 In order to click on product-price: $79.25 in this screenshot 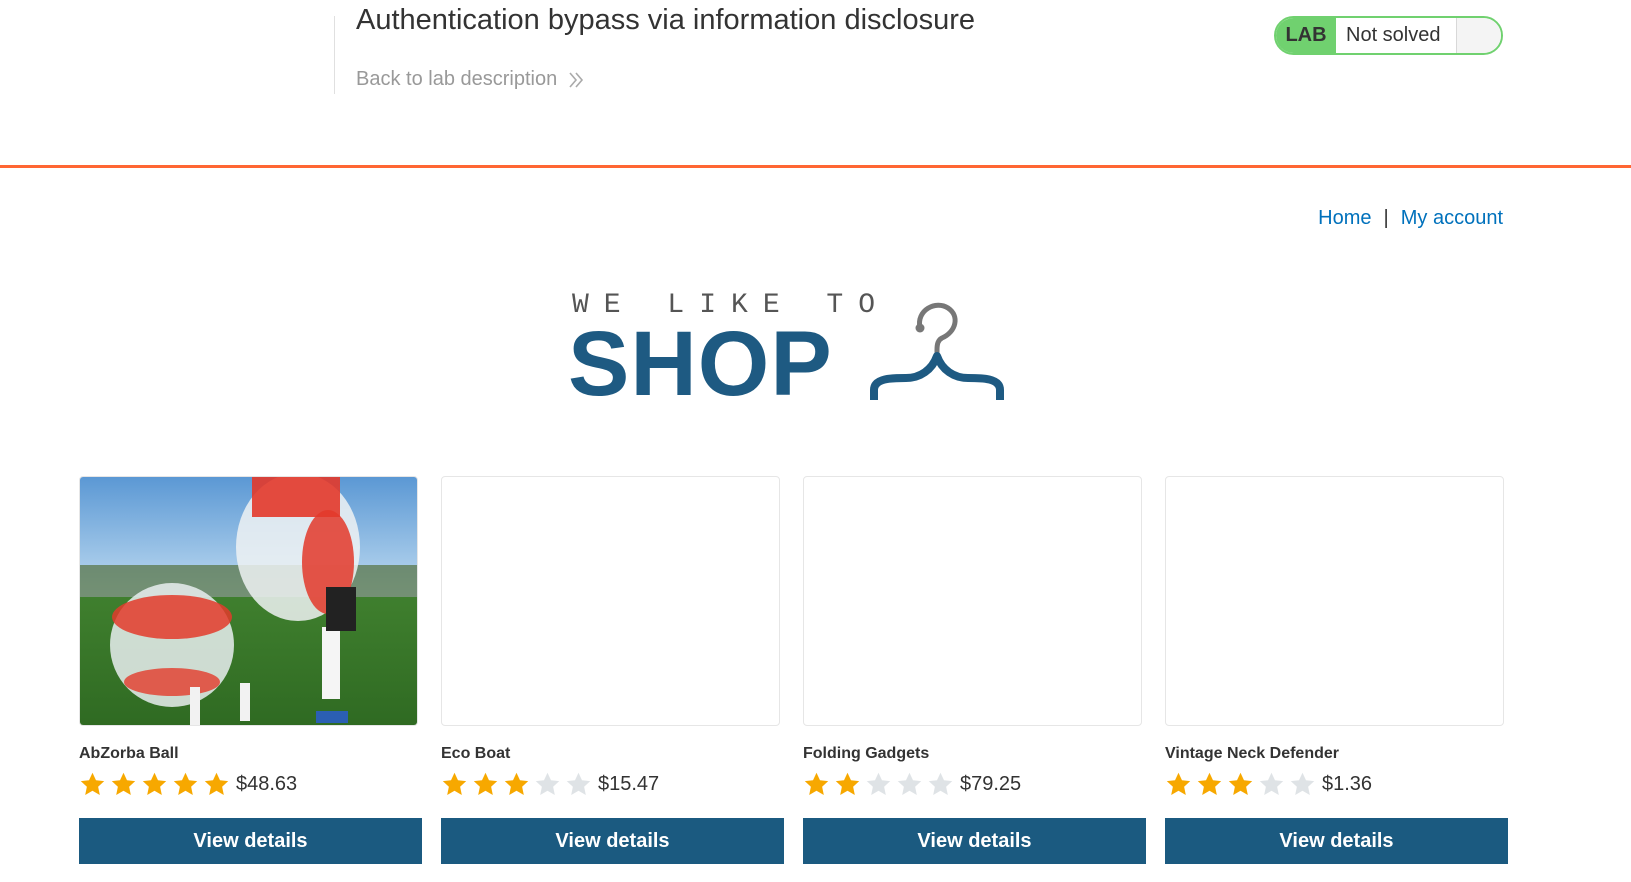, I will do `click(991, 784)`.